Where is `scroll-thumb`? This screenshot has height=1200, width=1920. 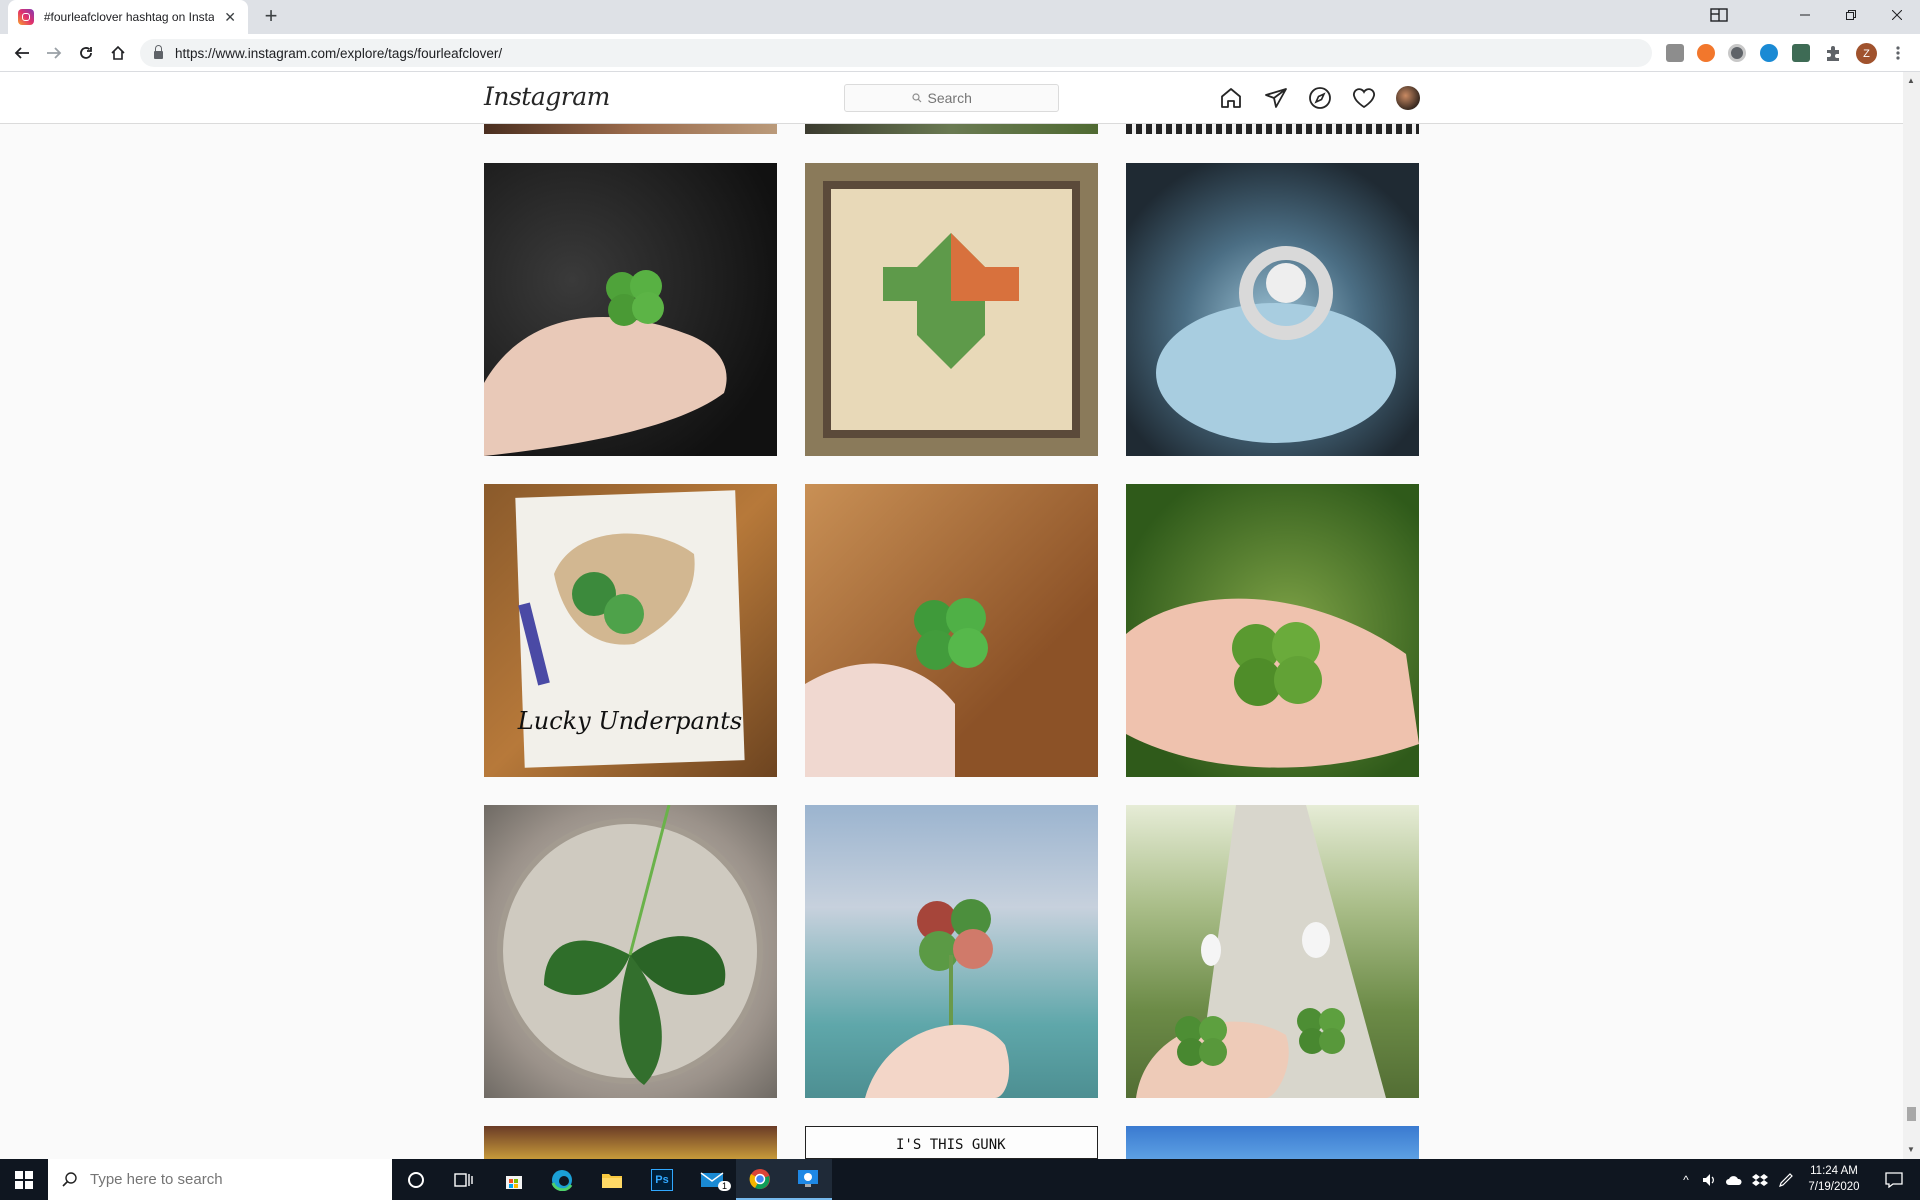
scroll-thumb is located at coordinates (1911, 1114).